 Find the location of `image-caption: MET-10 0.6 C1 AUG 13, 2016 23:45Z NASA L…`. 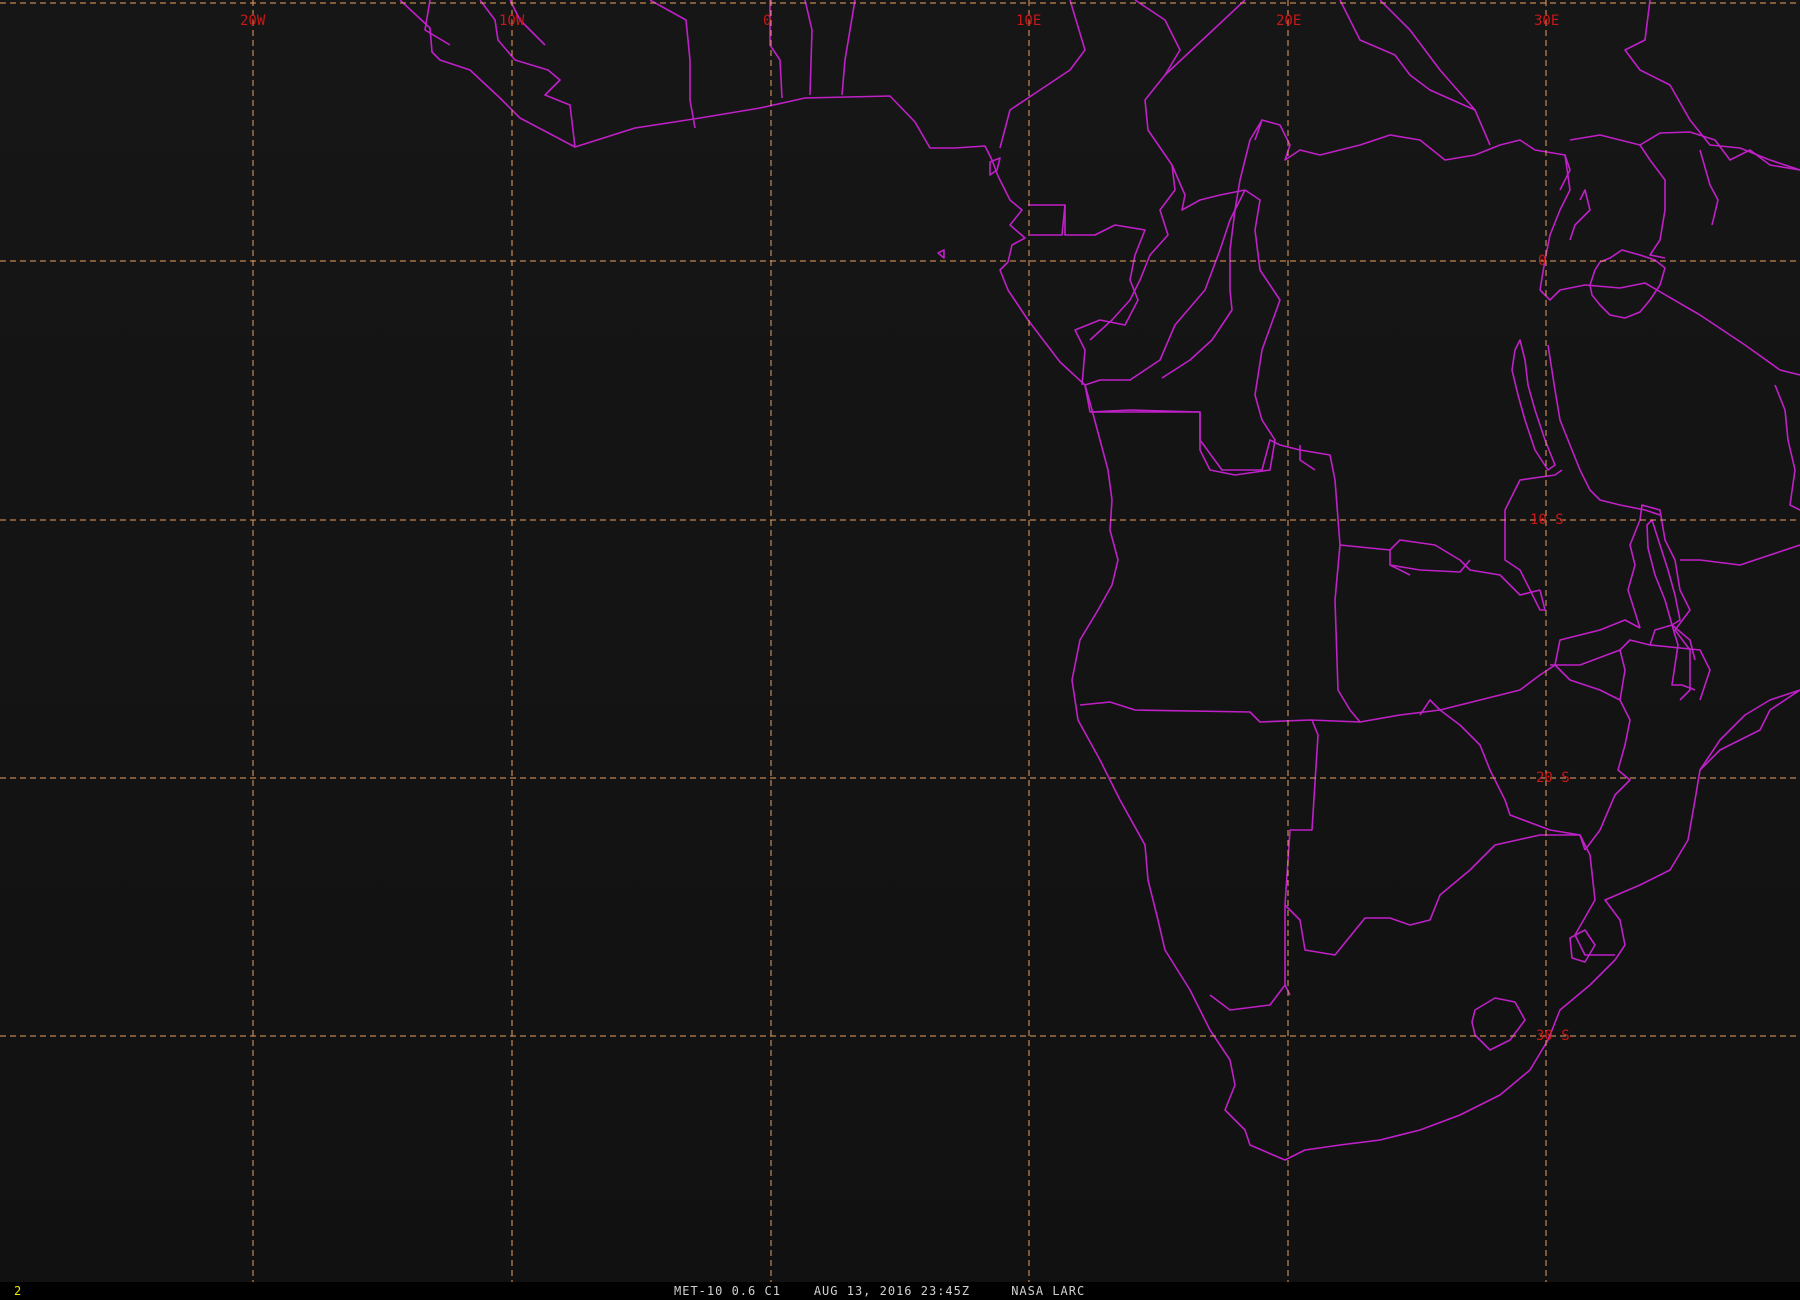

image-caption: MET-10 0.6 C1 AUG 13, 2016 23:45Z NASA L… is located at coordinates (880, 1291).